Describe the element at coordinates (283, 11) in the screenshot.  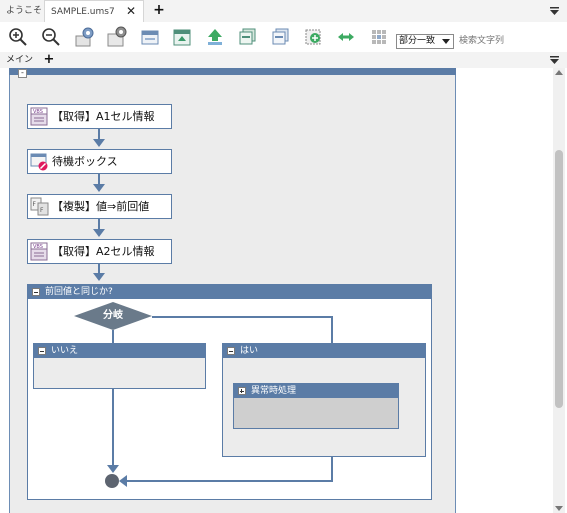
I see `tab-bar: ようこそ SAMPLE.ums7 ✕ +` at that location.